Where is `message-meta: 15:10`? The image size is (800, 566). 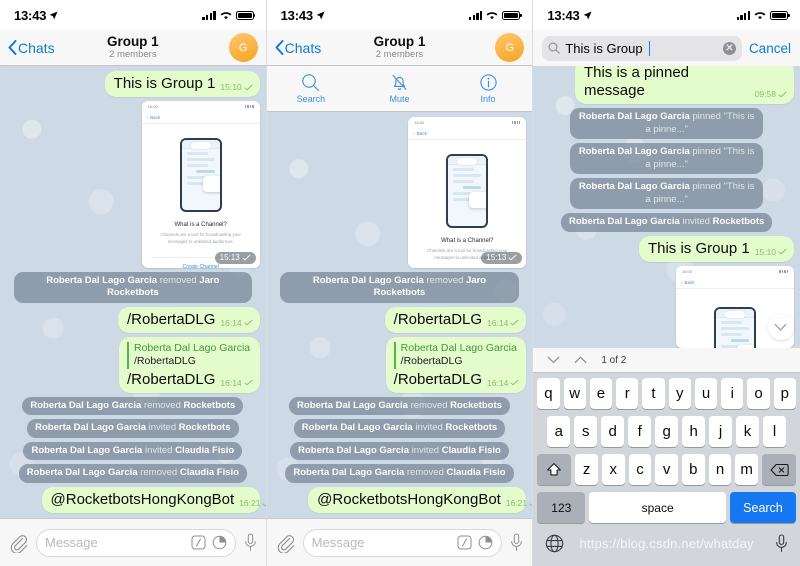
message-meta: 15:10 is located at coordinates (771, 252).